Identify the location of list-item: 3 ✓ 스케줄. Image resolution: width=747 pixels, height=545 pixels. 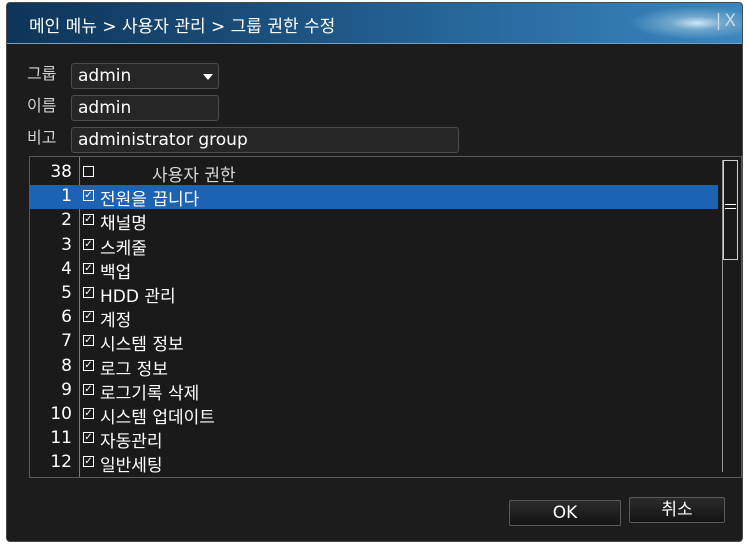
(374, 246).